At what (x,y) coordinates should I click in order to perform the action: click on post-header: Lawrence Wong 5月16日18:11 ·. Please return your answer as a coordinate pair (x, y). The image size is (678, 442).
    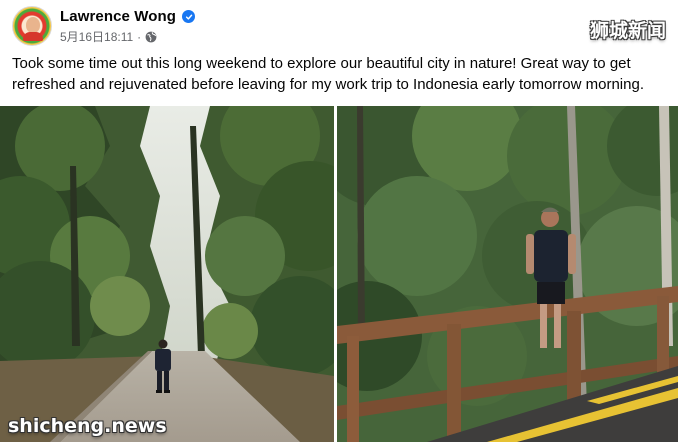
    Looking at the image, I should click on (272, 26).